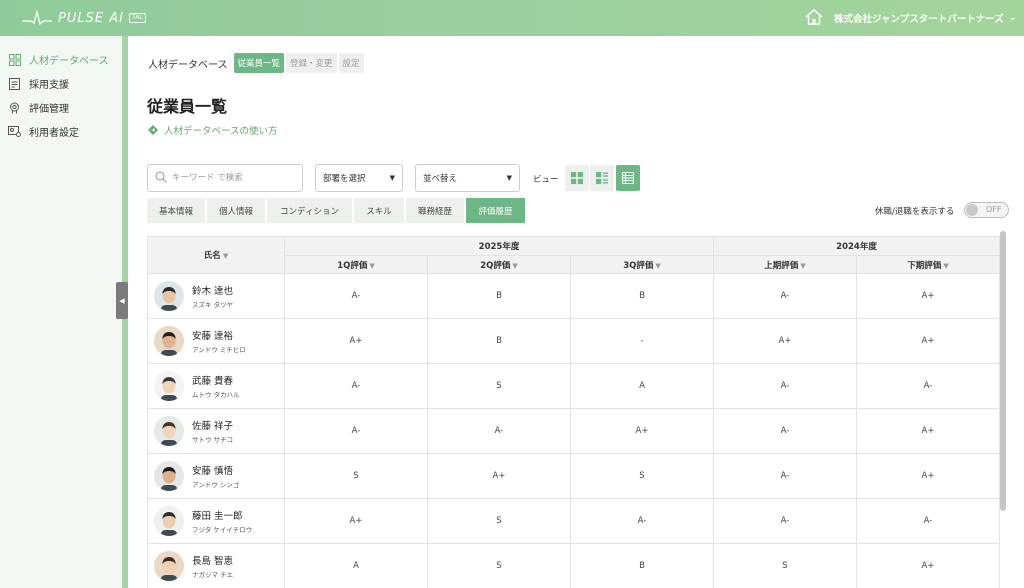 Image resolution: width=1024 pixels, height=588 pixels. Describe the element at coordinates (309, 210) in the screenshot. I see `tab-condition: コンディション` at that location.